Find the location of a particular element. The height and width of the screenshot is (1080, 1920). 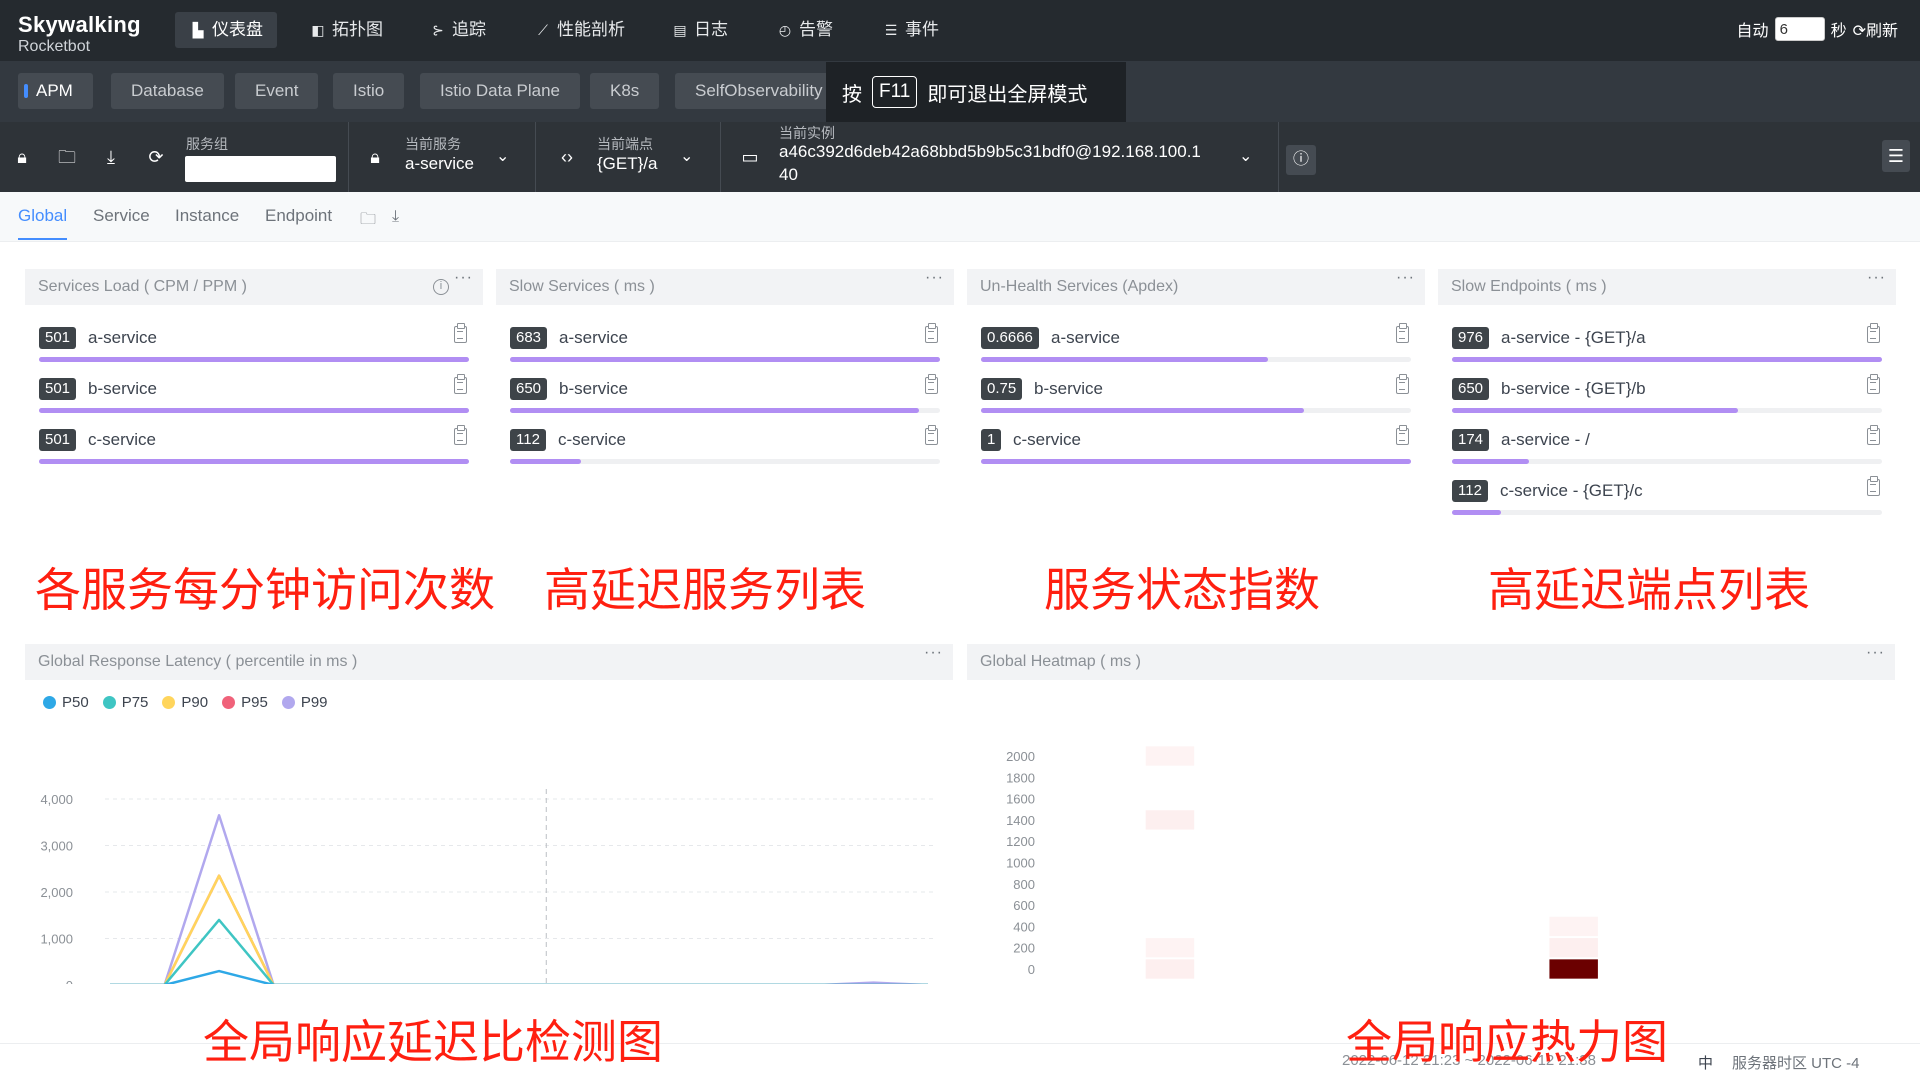

list-item: 501 c-service is located at coordinates (254, 445).